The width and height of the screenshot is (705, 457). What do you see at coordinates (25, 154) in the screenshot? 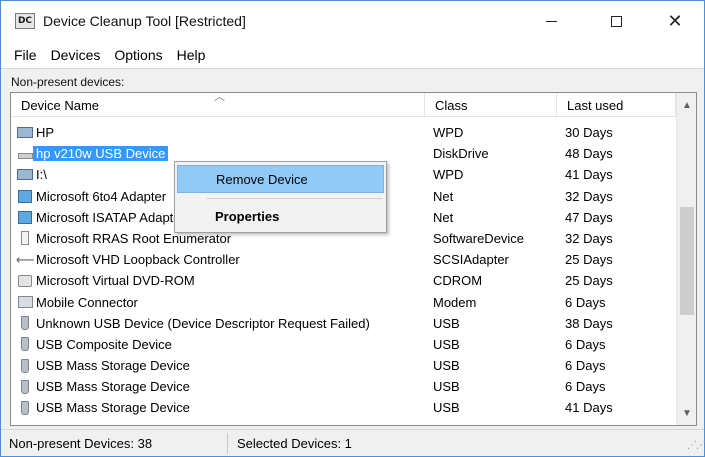
I see `disk-drive-icon` at bounding box center [25, 154].